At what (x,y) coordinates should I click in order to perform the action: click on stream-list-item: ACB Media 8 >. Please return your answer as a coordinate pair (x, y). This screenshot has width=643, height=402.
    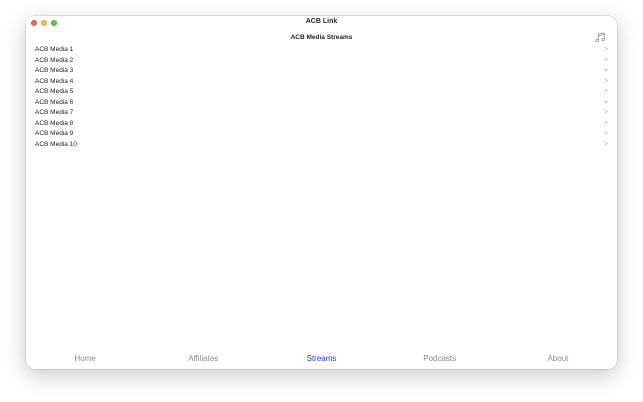
    Looking at the image, I should click on (321, 124).